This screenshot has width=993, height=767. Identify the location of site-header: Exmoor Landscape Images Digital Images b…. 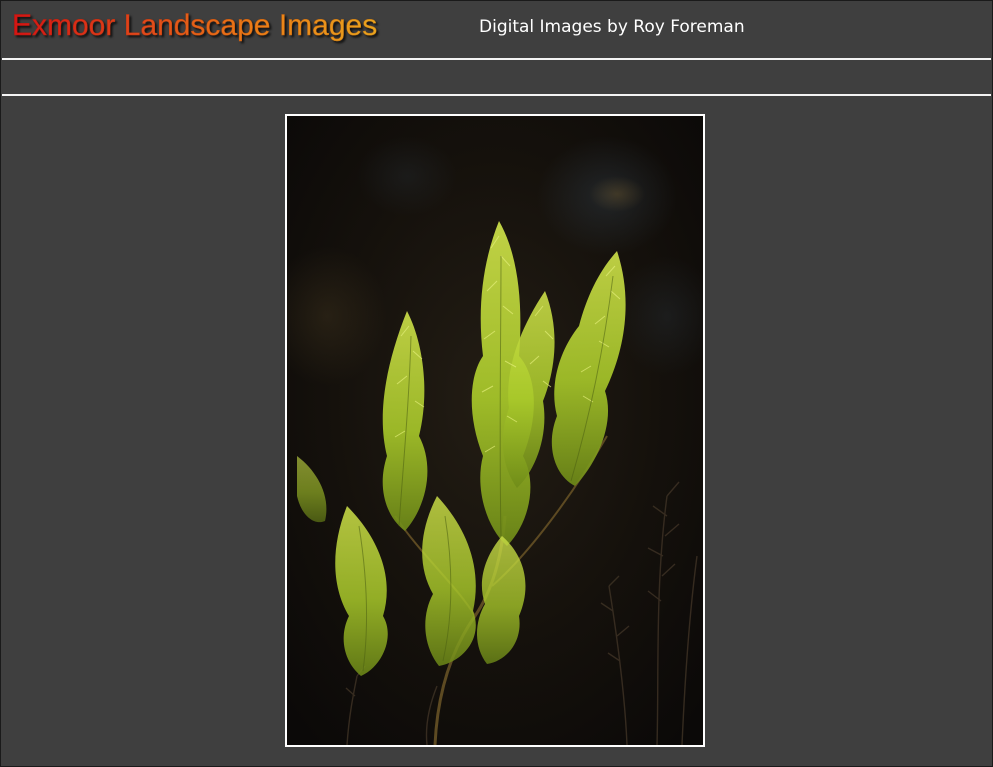
(496, 29).